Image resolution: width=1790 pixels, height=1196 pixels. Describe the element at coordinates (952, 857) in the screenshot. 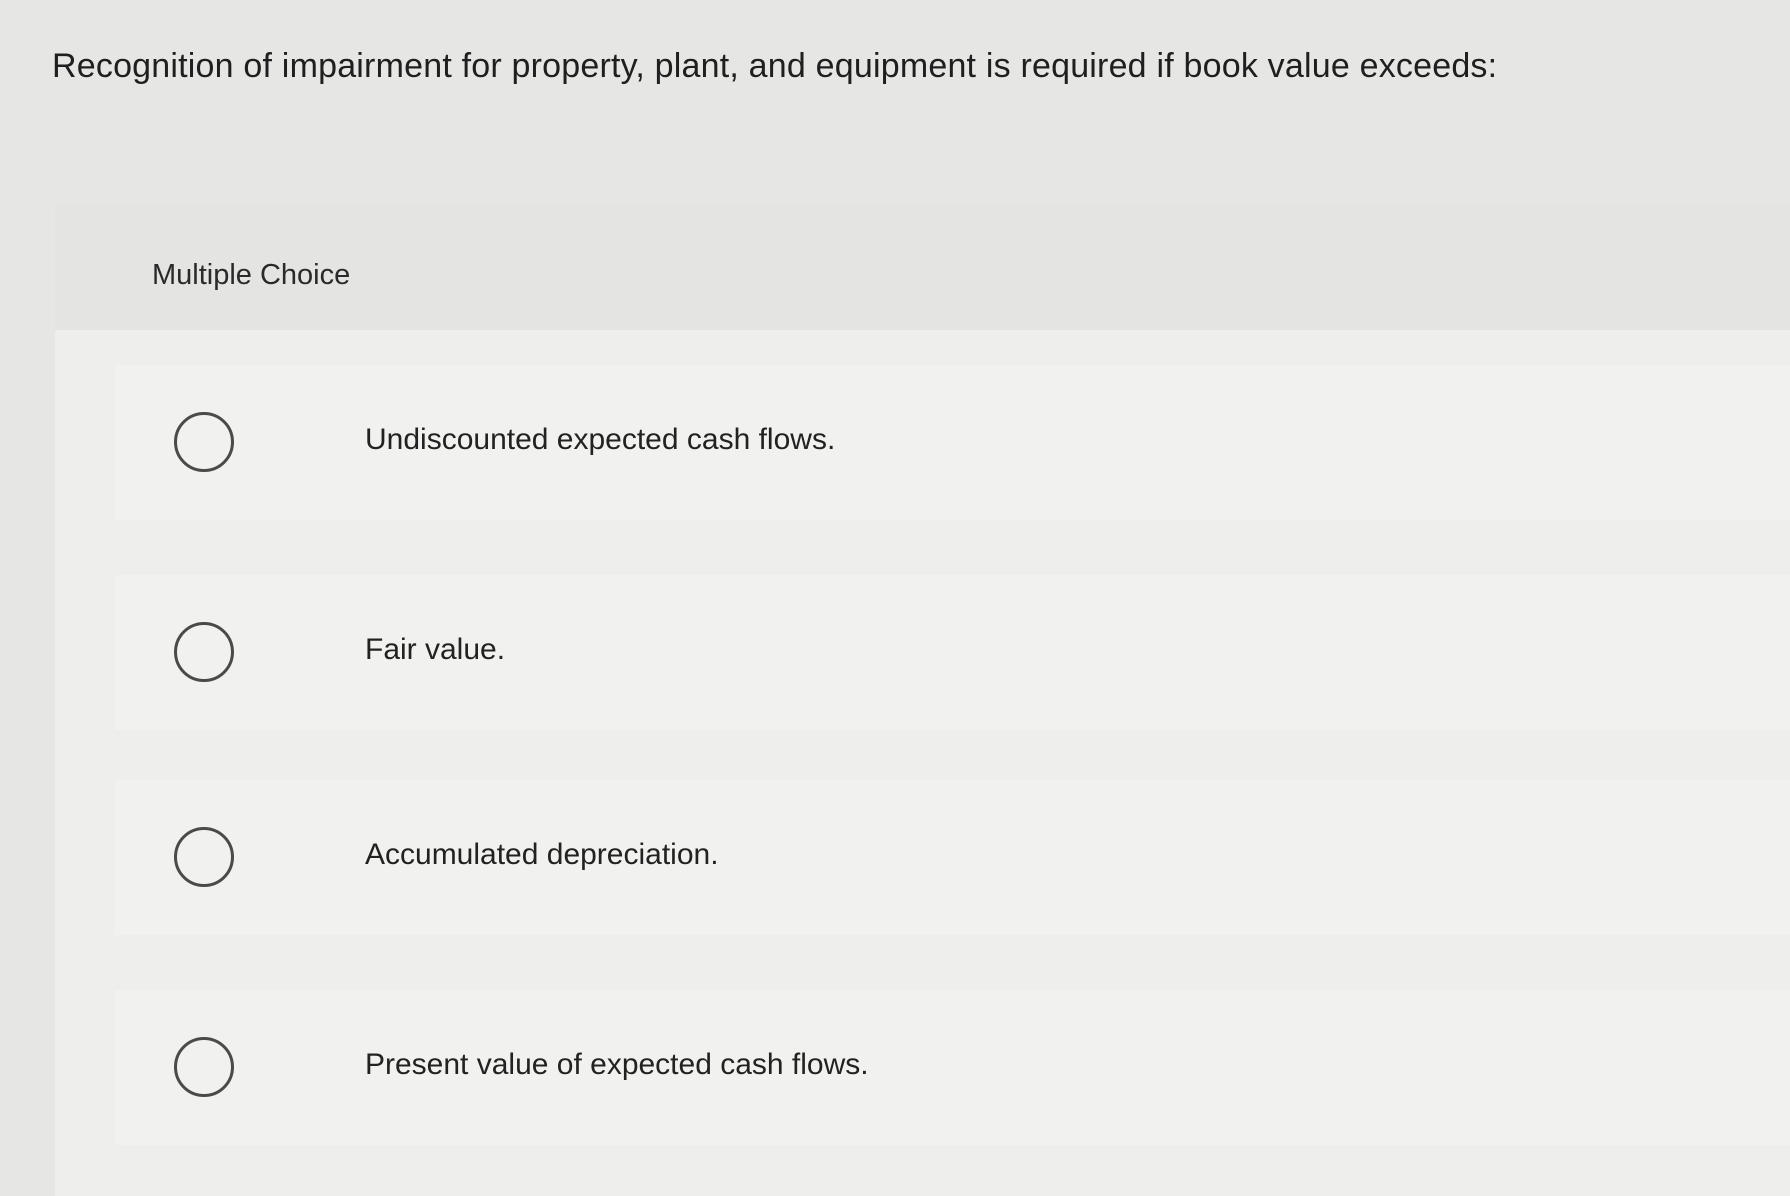

I see `option-accumulated-depreciation: Accumulated depreciation.` at that location.